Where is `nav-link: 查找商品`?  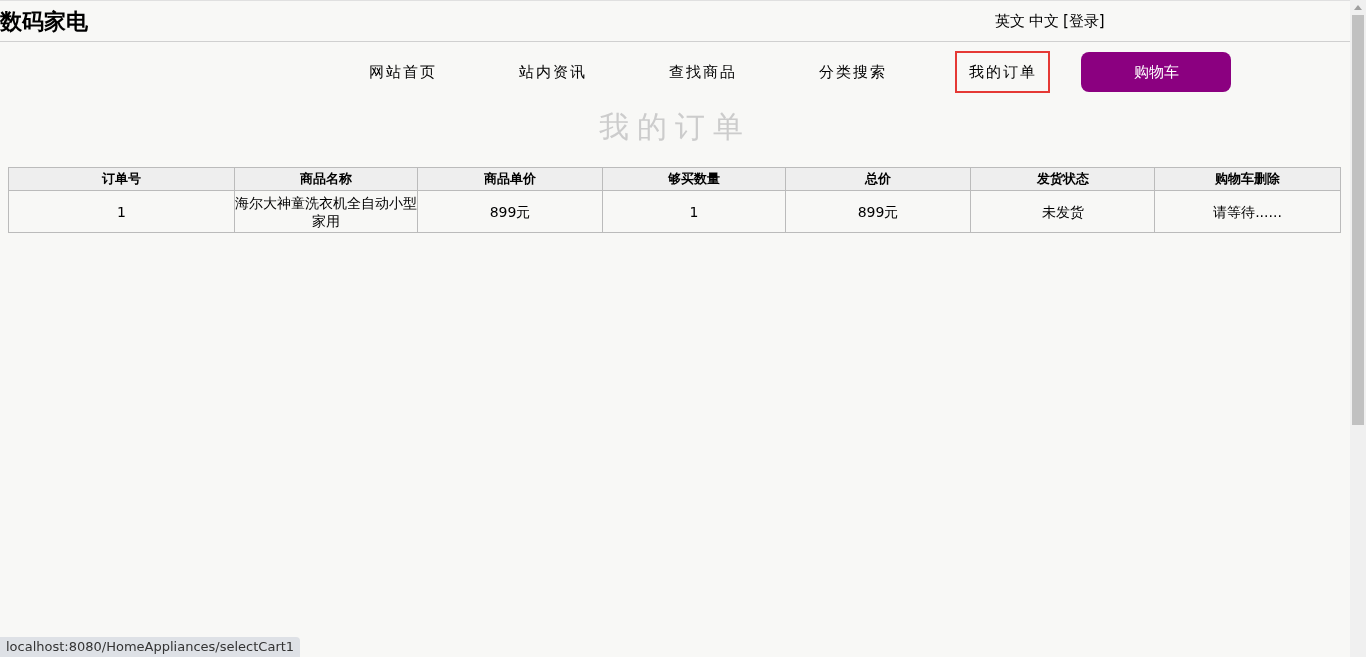
nav-link: 查找商品 is located at coordinates (702, 72).